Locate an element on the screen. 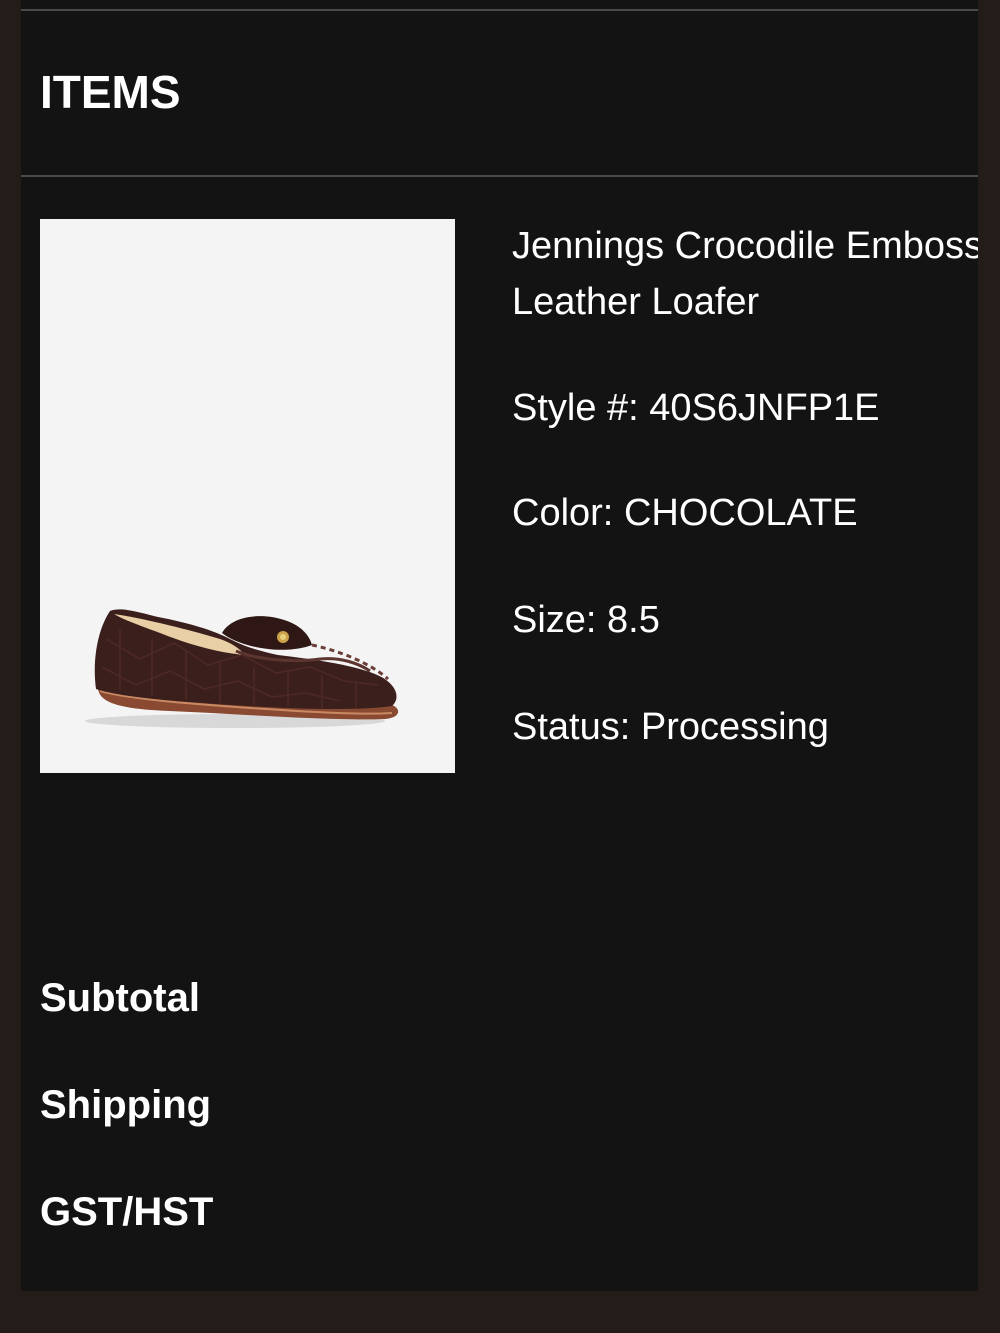  size-label: Size: is located at coordinates (554, 620).